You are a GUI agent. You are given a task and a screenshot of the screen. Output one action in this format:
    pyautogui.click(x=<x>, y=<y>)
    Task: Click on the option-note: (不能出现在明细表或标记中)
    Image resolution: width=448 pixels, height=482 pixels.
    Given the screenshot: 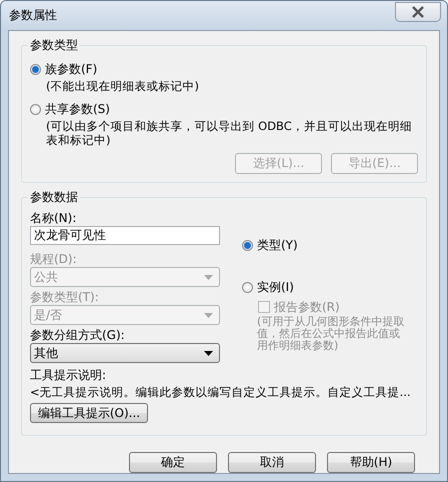 What is the action you would take?
    pyautogui.click(x=122, y=86)
    